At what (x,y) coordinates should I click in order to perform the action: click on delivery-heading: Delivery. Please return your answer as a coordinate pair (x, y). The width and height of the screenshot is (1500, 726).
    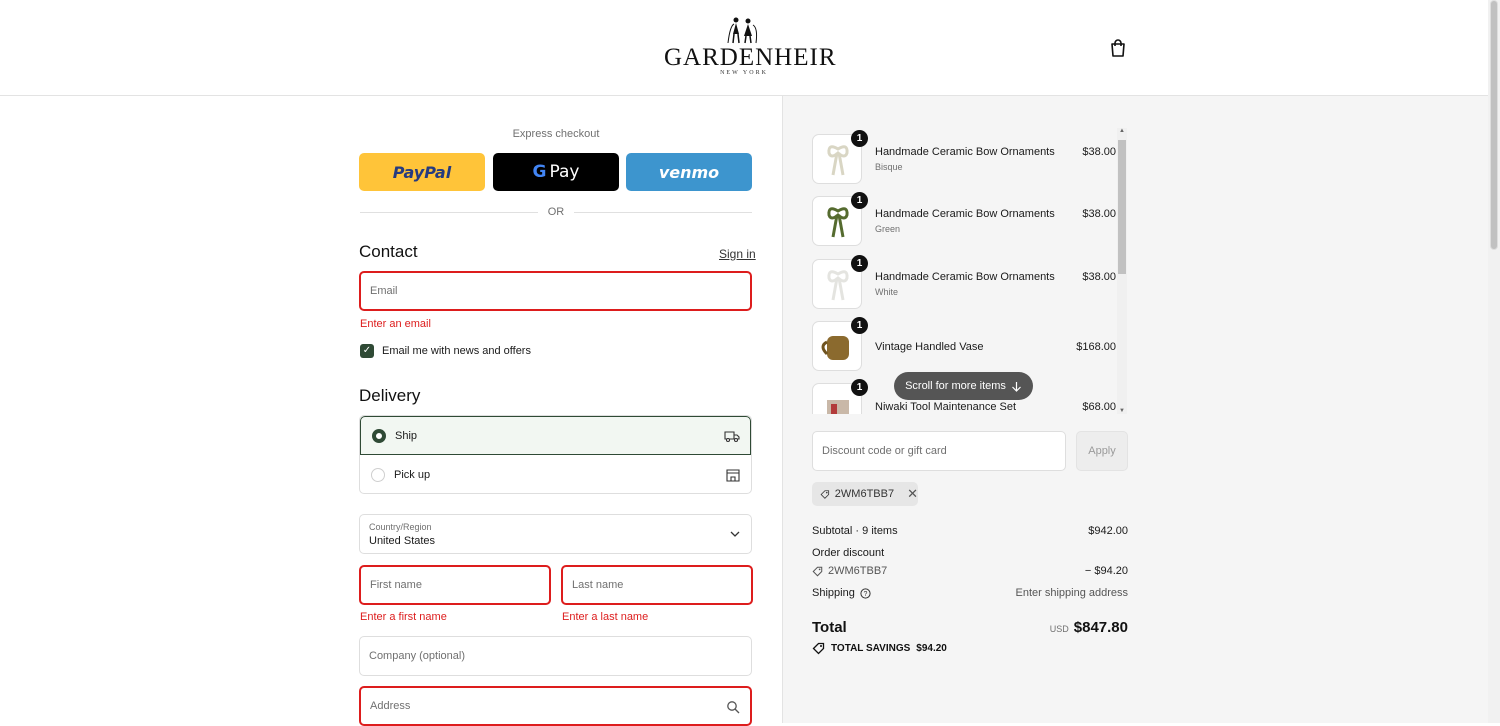
    Looking at the image, I should click on (390, 395).